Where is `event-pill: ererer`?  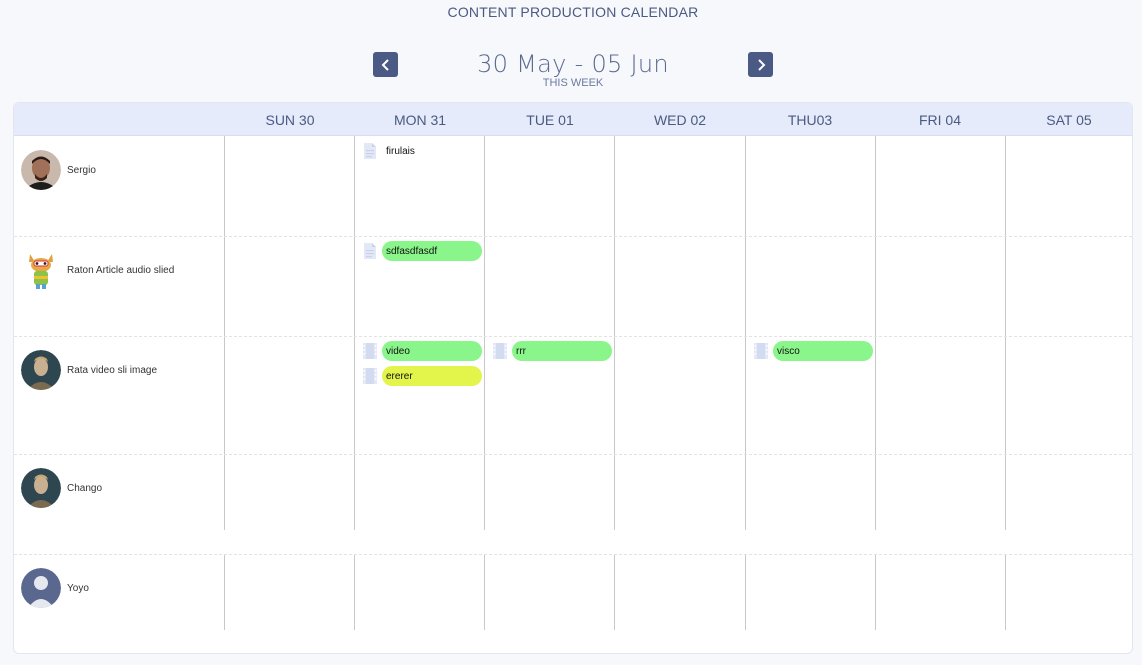
event-pill: ererer is located at coordinates (432, 376).